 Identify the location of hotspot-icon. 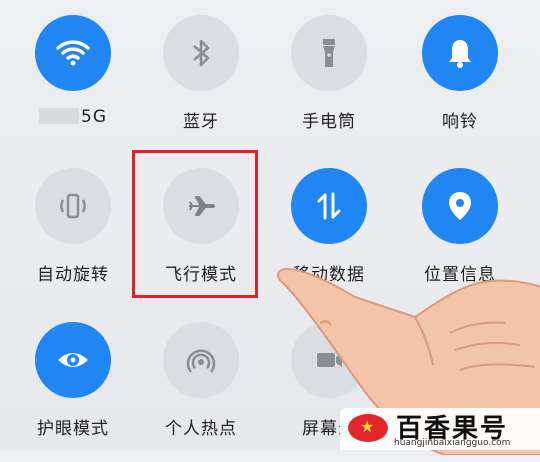
(201, 361).